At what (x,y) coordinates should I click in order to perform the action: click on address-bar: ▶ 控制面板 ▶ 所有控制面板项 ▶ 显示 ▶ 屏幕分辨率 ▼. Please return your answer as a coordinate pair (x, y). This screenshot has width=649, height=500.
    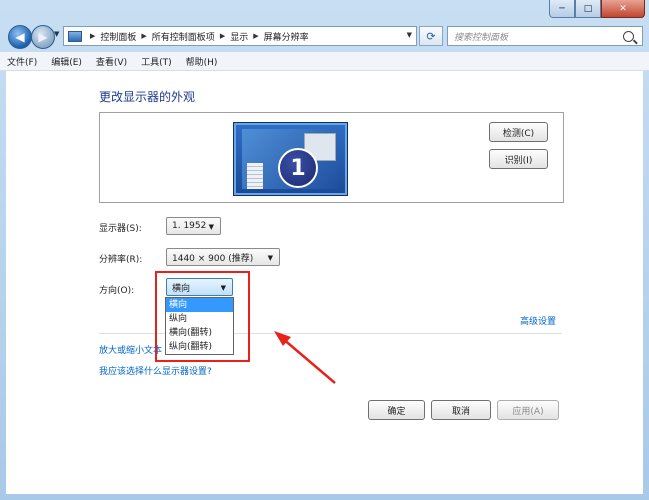
    Looking at the image, I should click on (240, 36).